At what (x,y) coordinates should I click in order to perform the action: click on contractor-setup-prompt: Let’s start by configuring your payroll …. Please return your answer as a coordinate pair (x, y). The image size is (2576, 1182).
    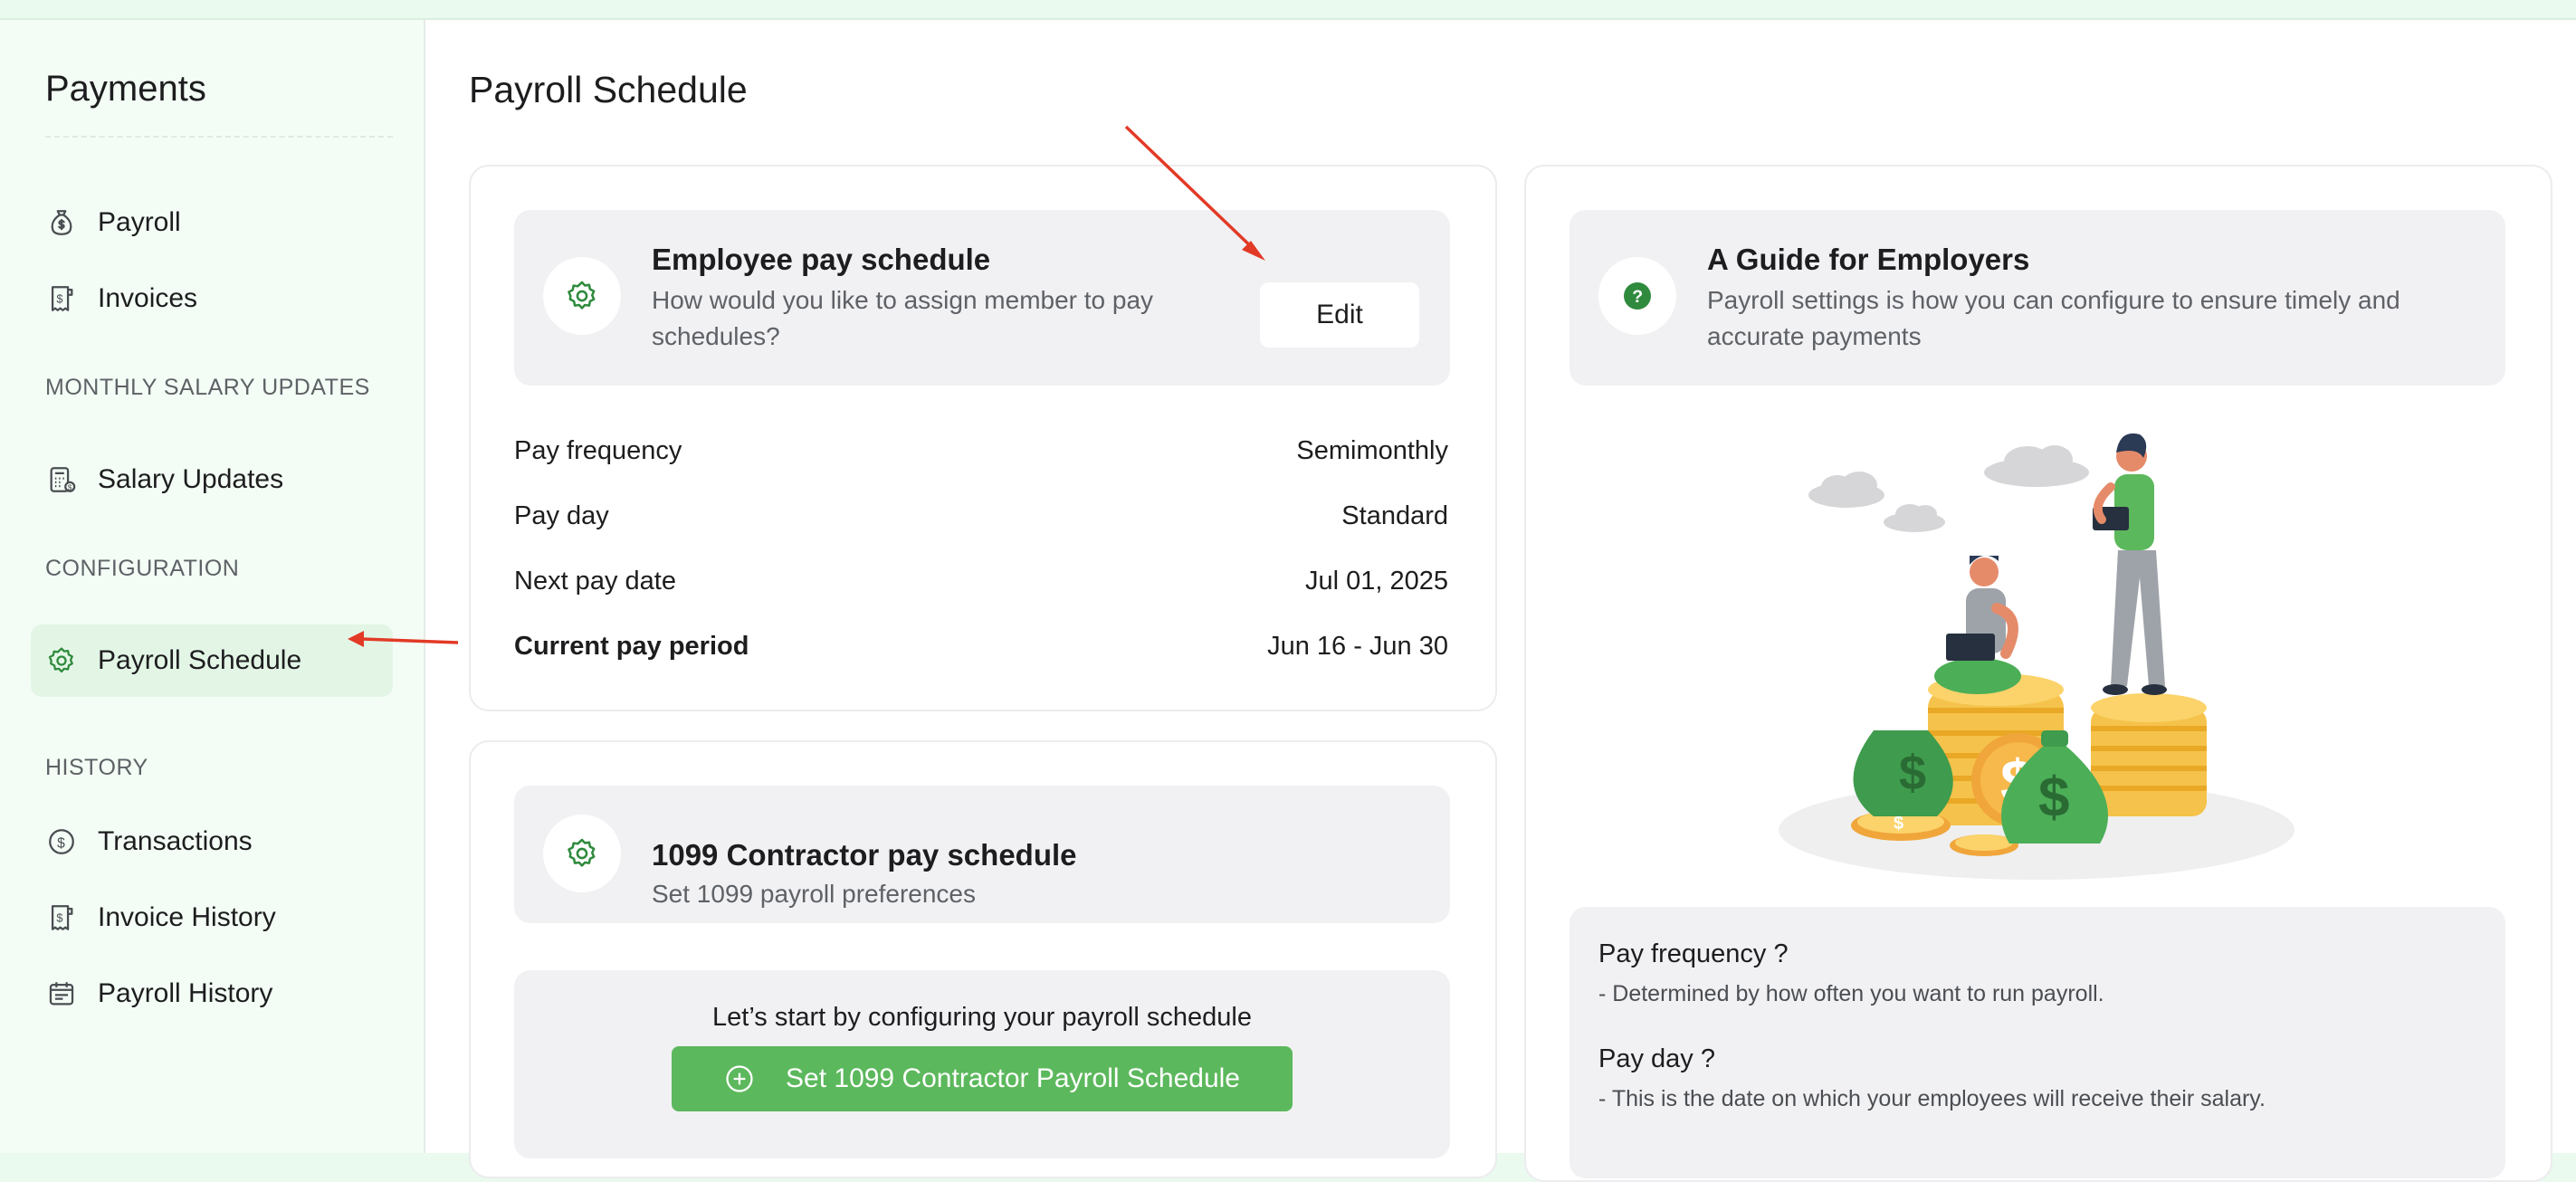
    Looking at the image, I should click on (982, 1017).